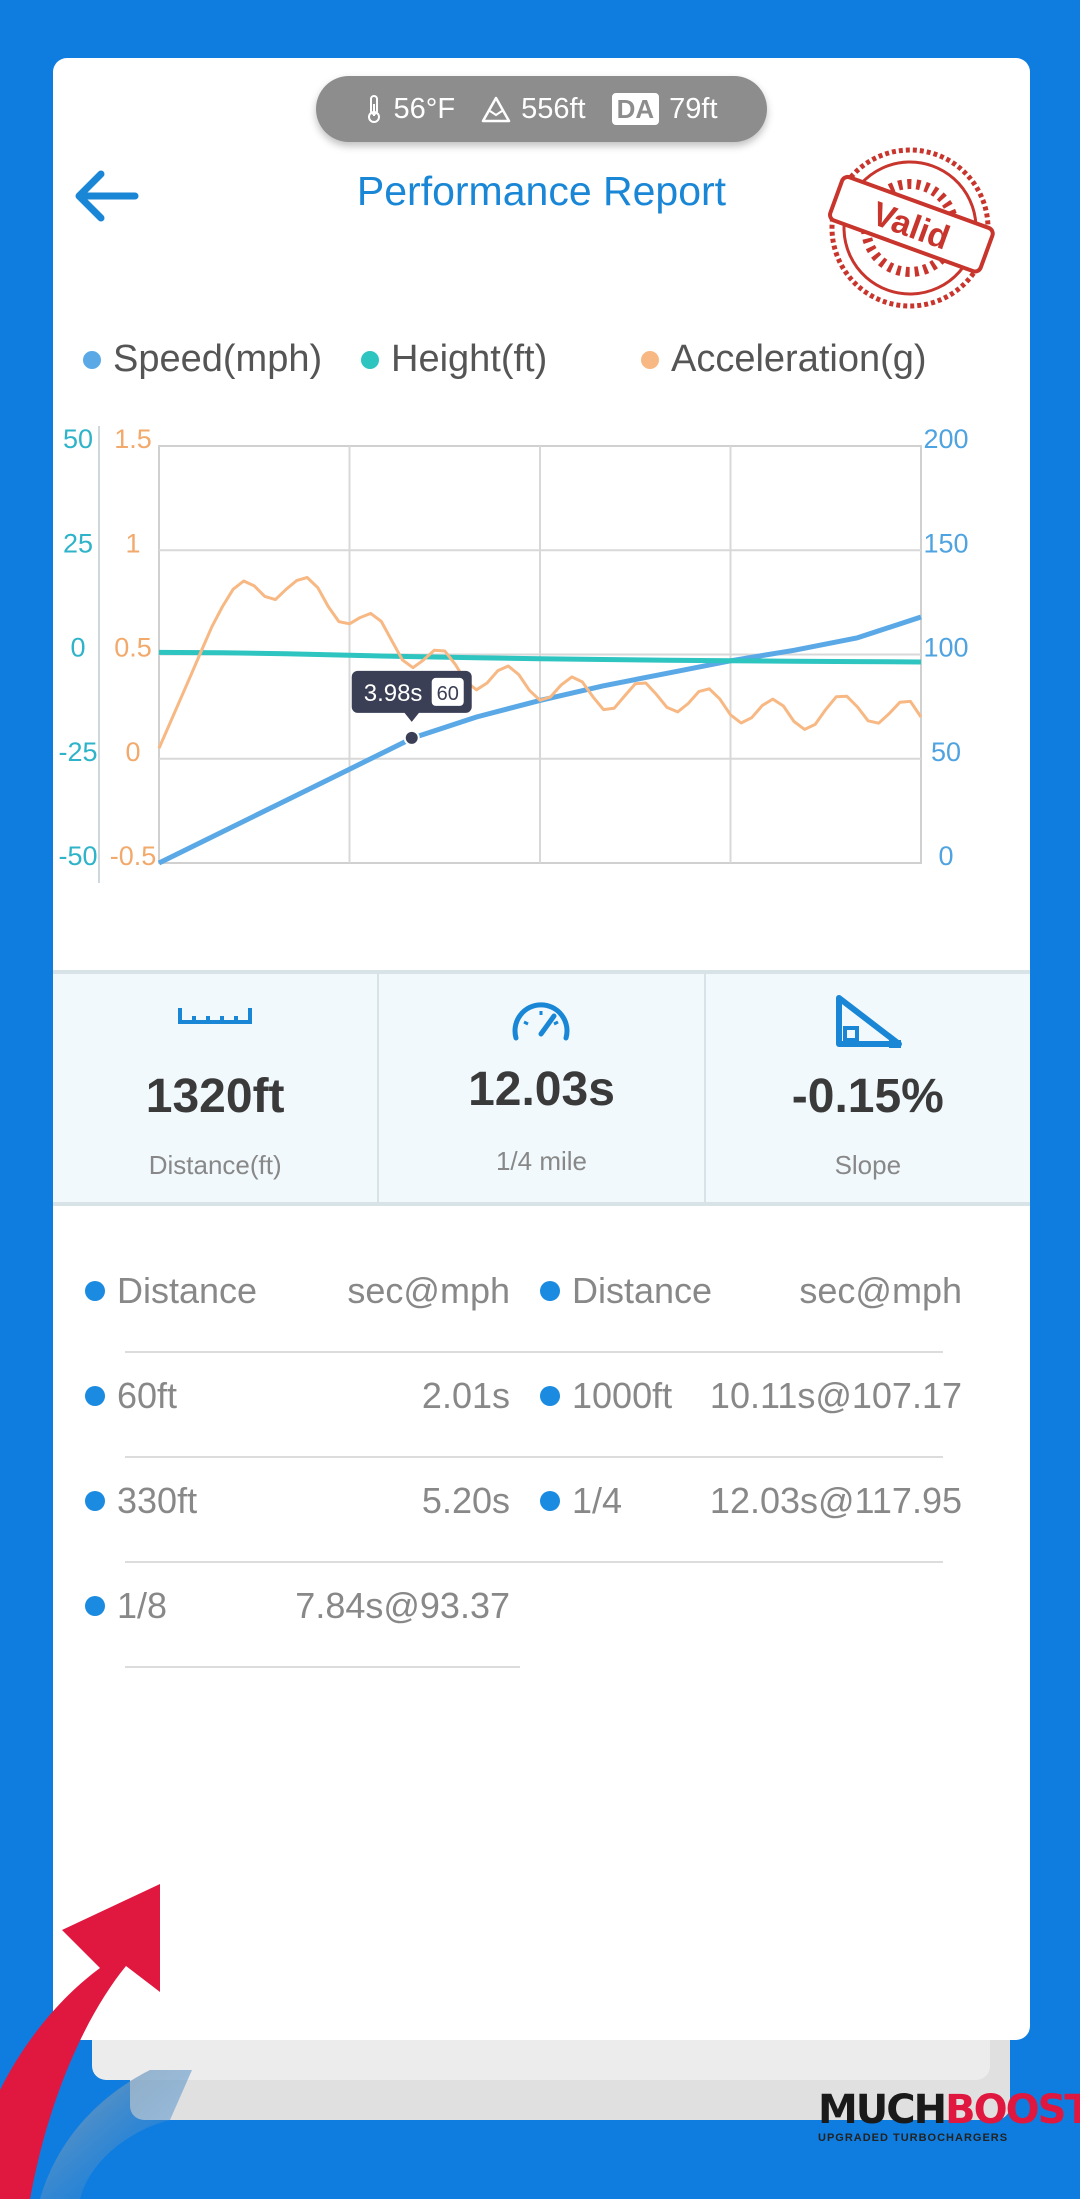  What do you see at coordinates (622, 1395) in the screenshot?
I see `split-name: 1000ft` at bounding box center [622, 1395].